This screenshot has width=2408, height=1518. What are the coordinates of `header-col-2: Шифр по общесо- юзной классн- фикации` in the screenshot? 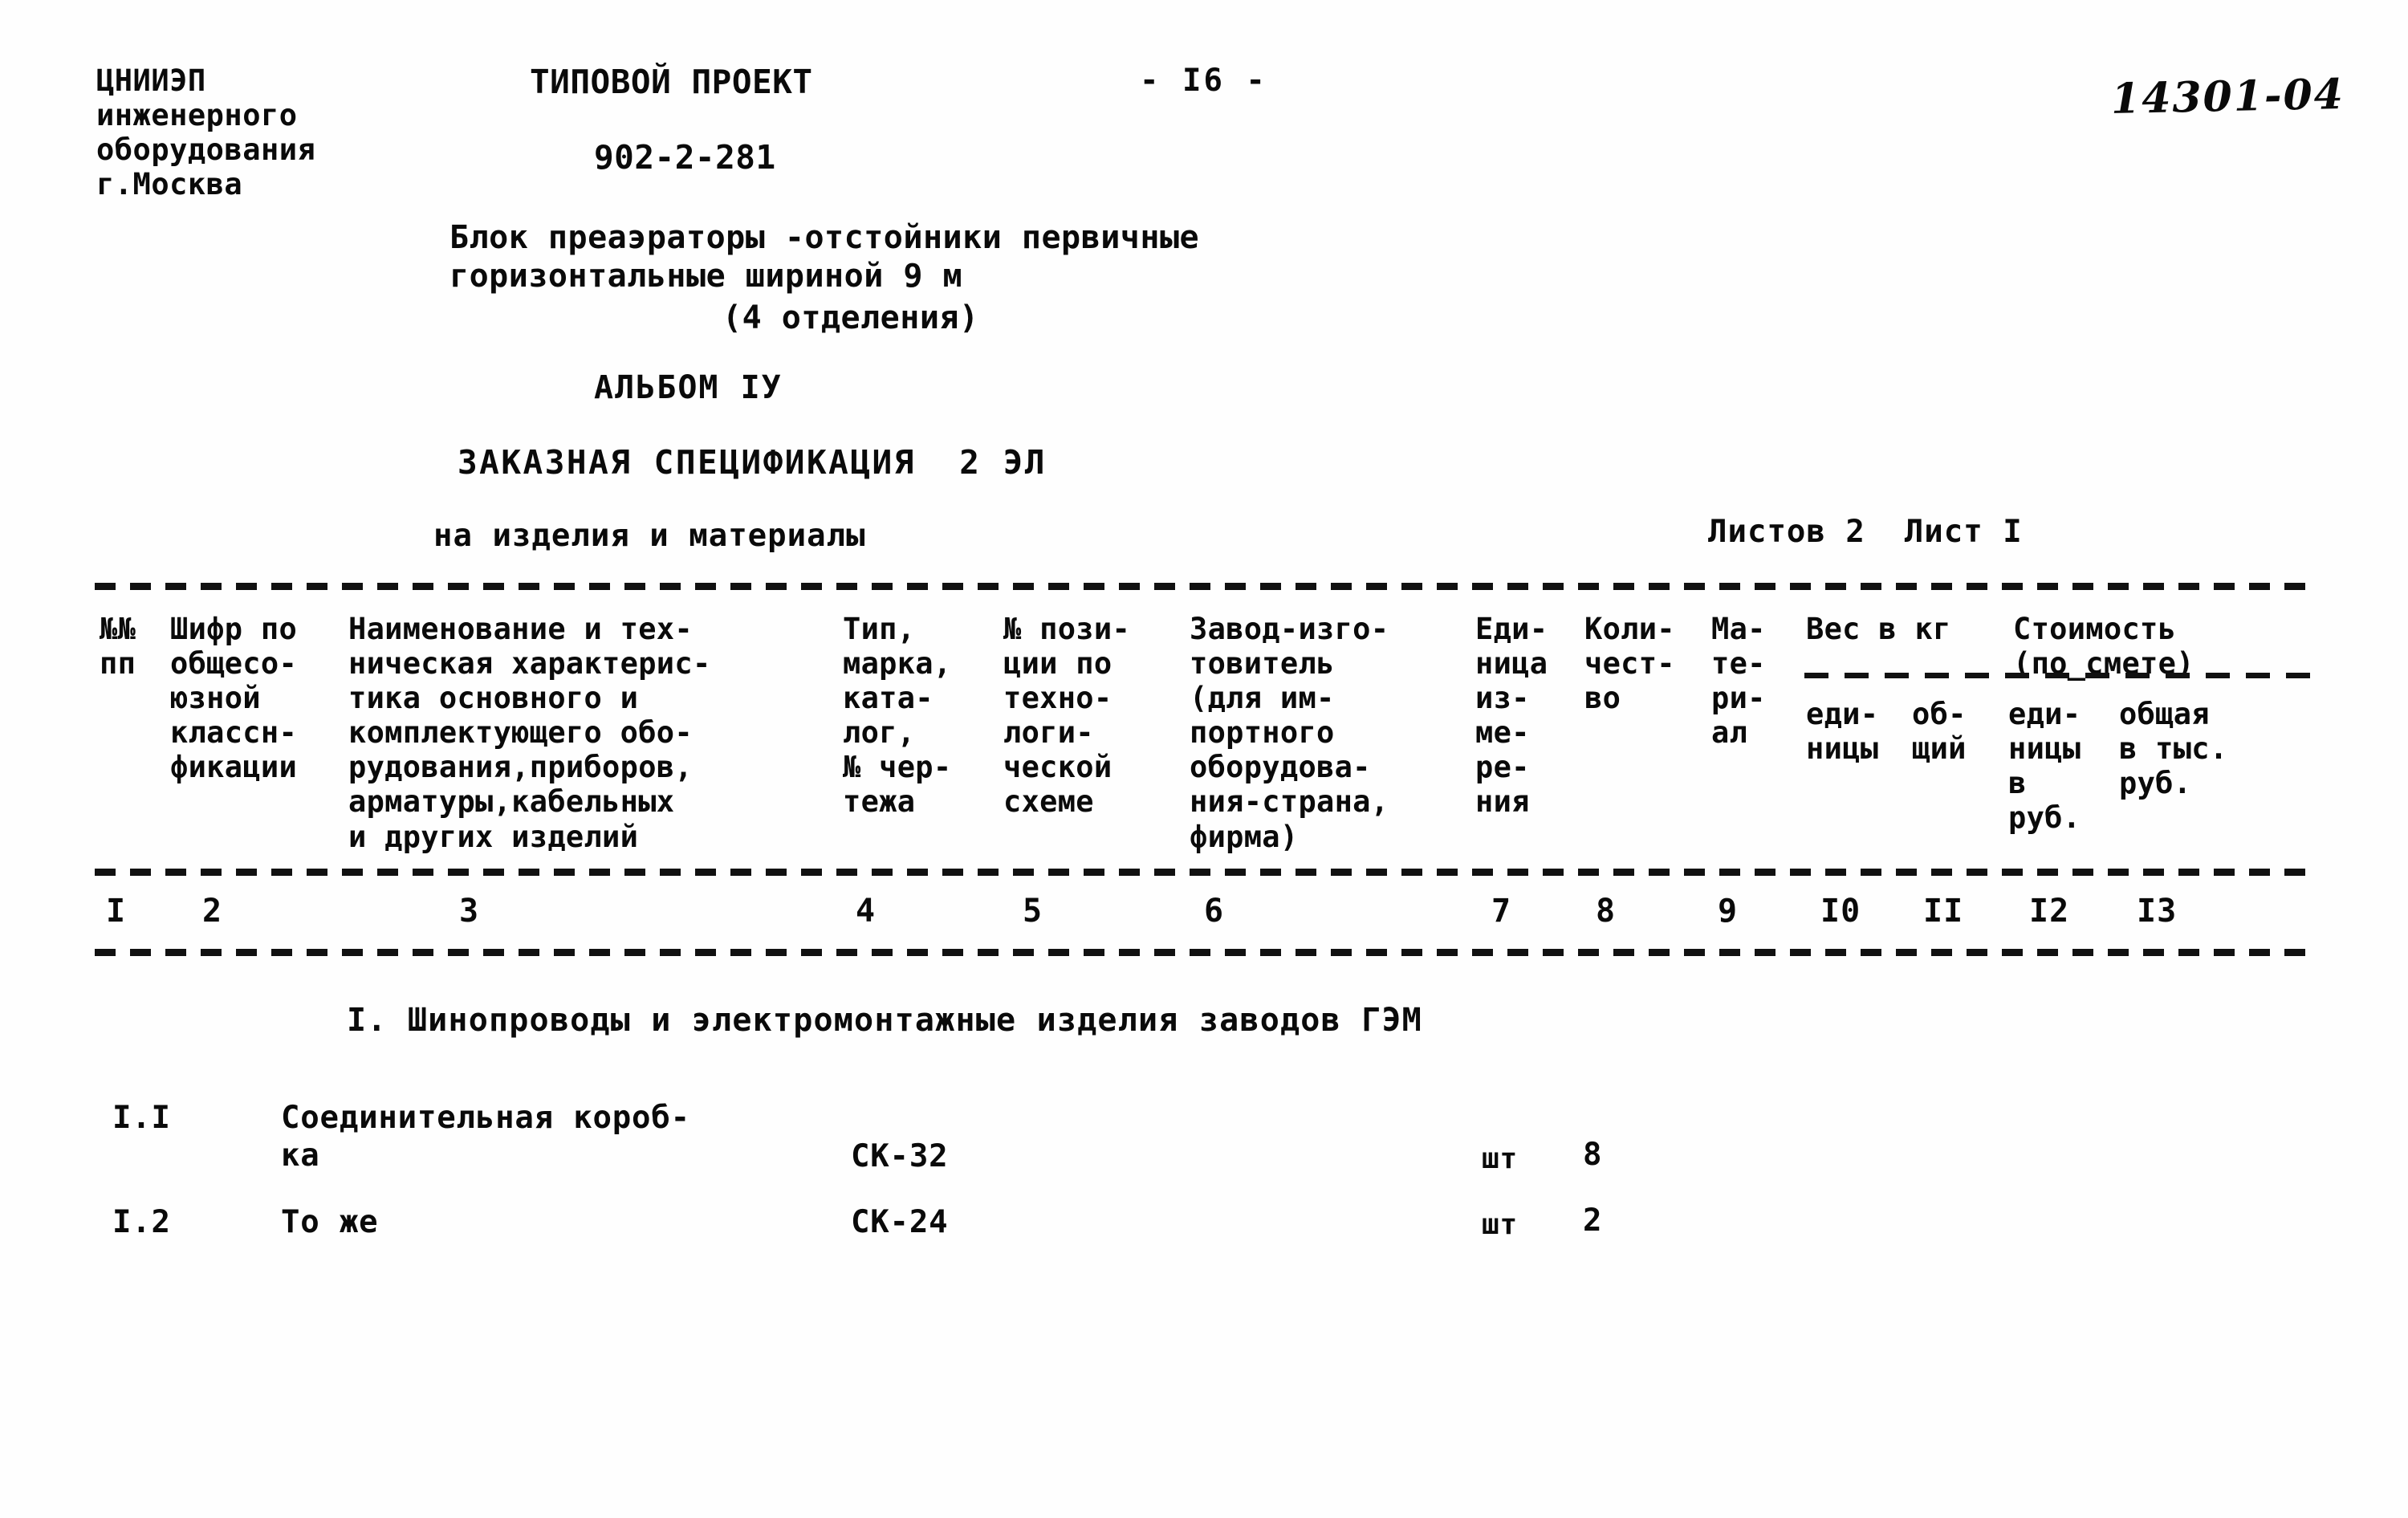 It's located at (234, 698).